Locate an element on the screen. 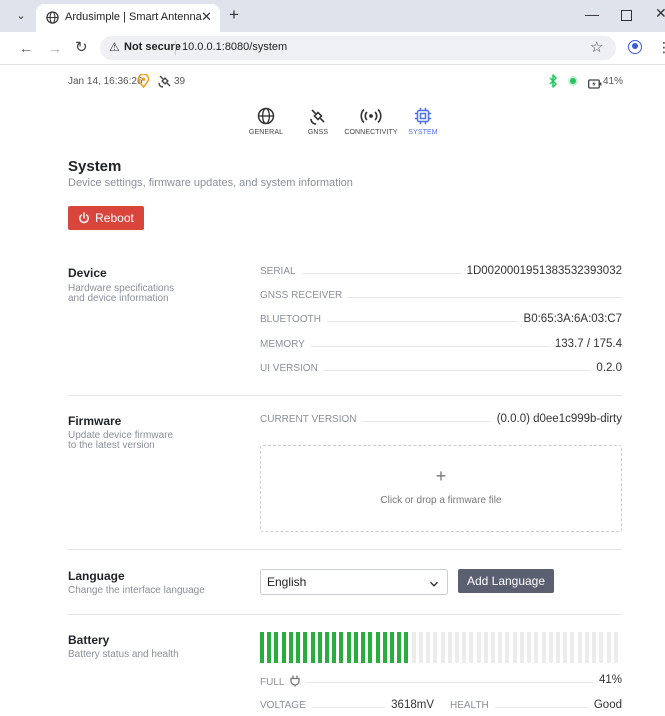 The width and height of the screenshot is (665, 716). serial-value: 1D0020001951383532393032 is located at coordinates (541, 271).